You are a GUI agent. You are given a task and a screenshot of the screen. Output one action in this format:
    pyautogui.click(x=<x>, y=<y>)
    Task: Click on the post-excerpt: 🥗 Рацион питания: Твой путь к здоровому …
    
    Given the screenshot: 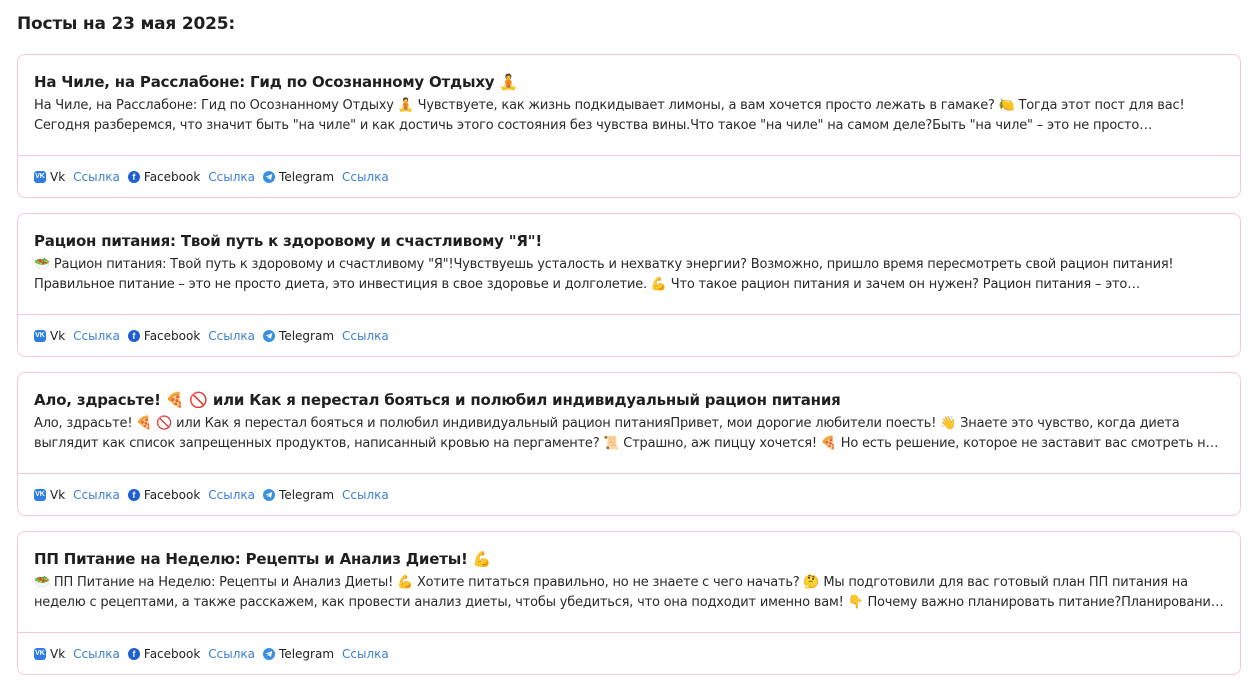 What is the action you would take?
    pyautogui.click(x=604, y=274)
    